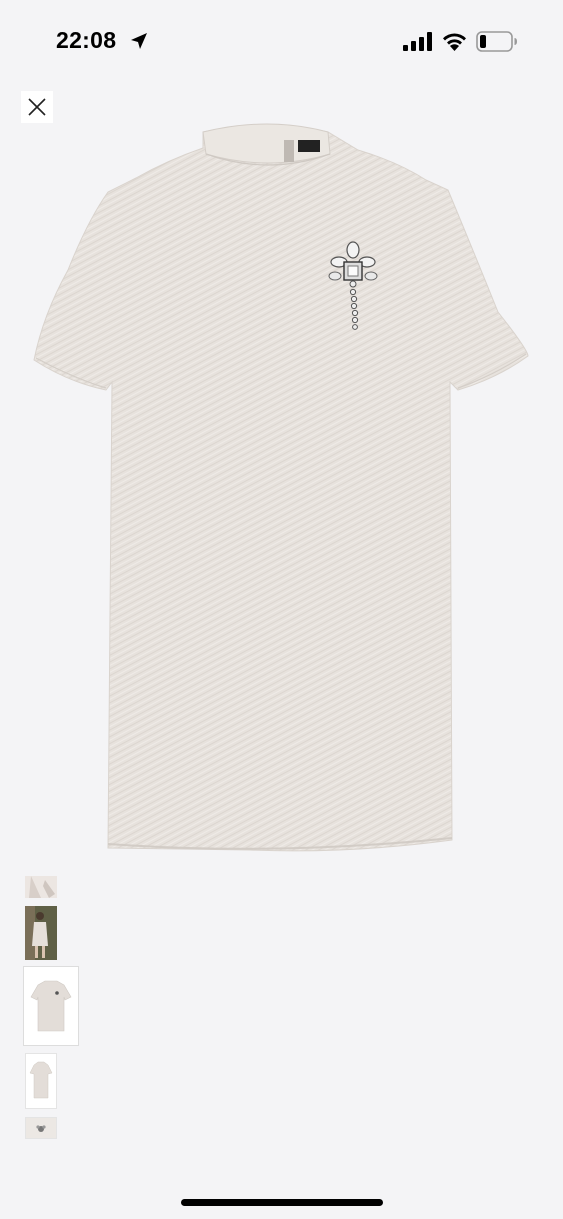 This screenshot has width=563, height=1219. I want to click on wifi-icon, so click(454, 42).